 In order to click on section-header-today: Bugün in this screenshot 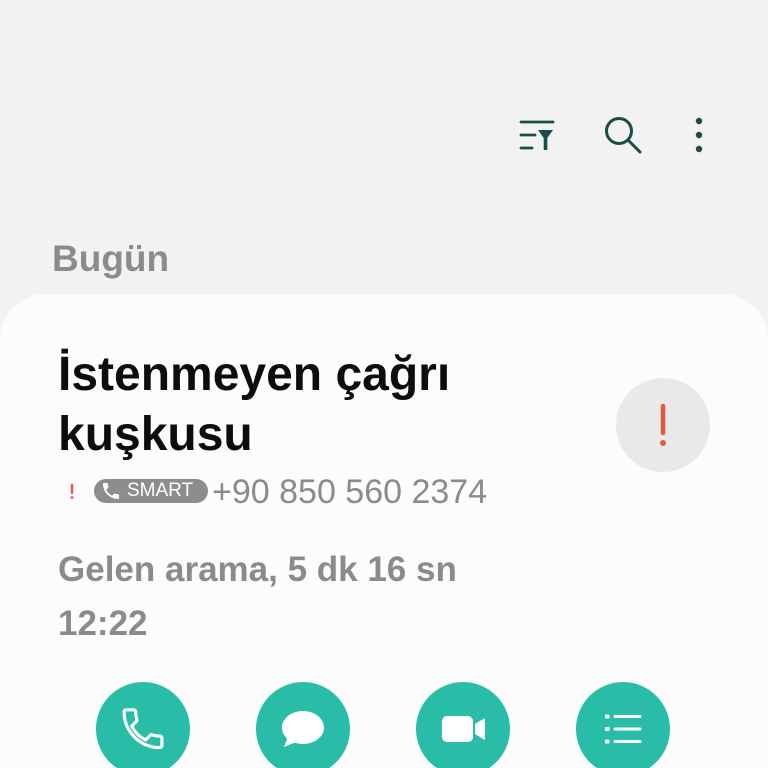, I will do `click(111, 258)`.